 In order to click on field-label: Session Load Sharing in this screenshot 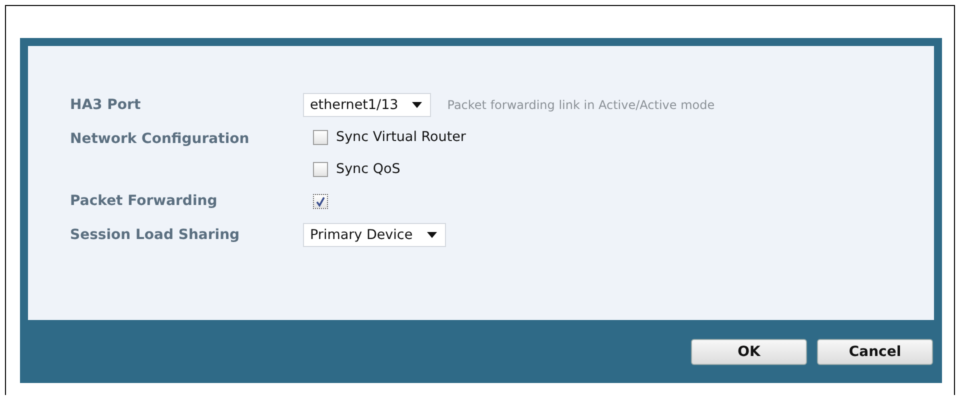, I will do `click(155, 235)`.